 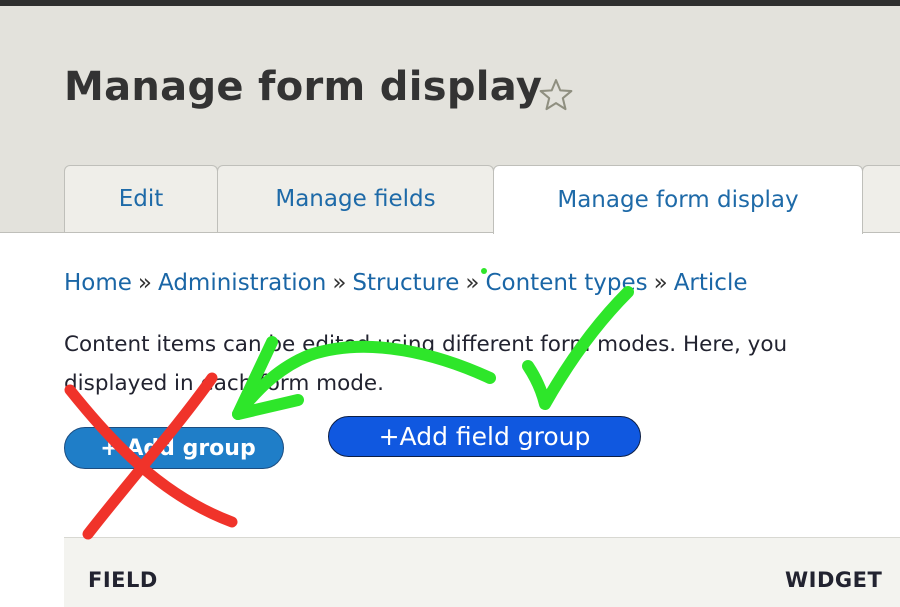 I want to click on breadcrumb-home: Home, so click(x=98, y=283).